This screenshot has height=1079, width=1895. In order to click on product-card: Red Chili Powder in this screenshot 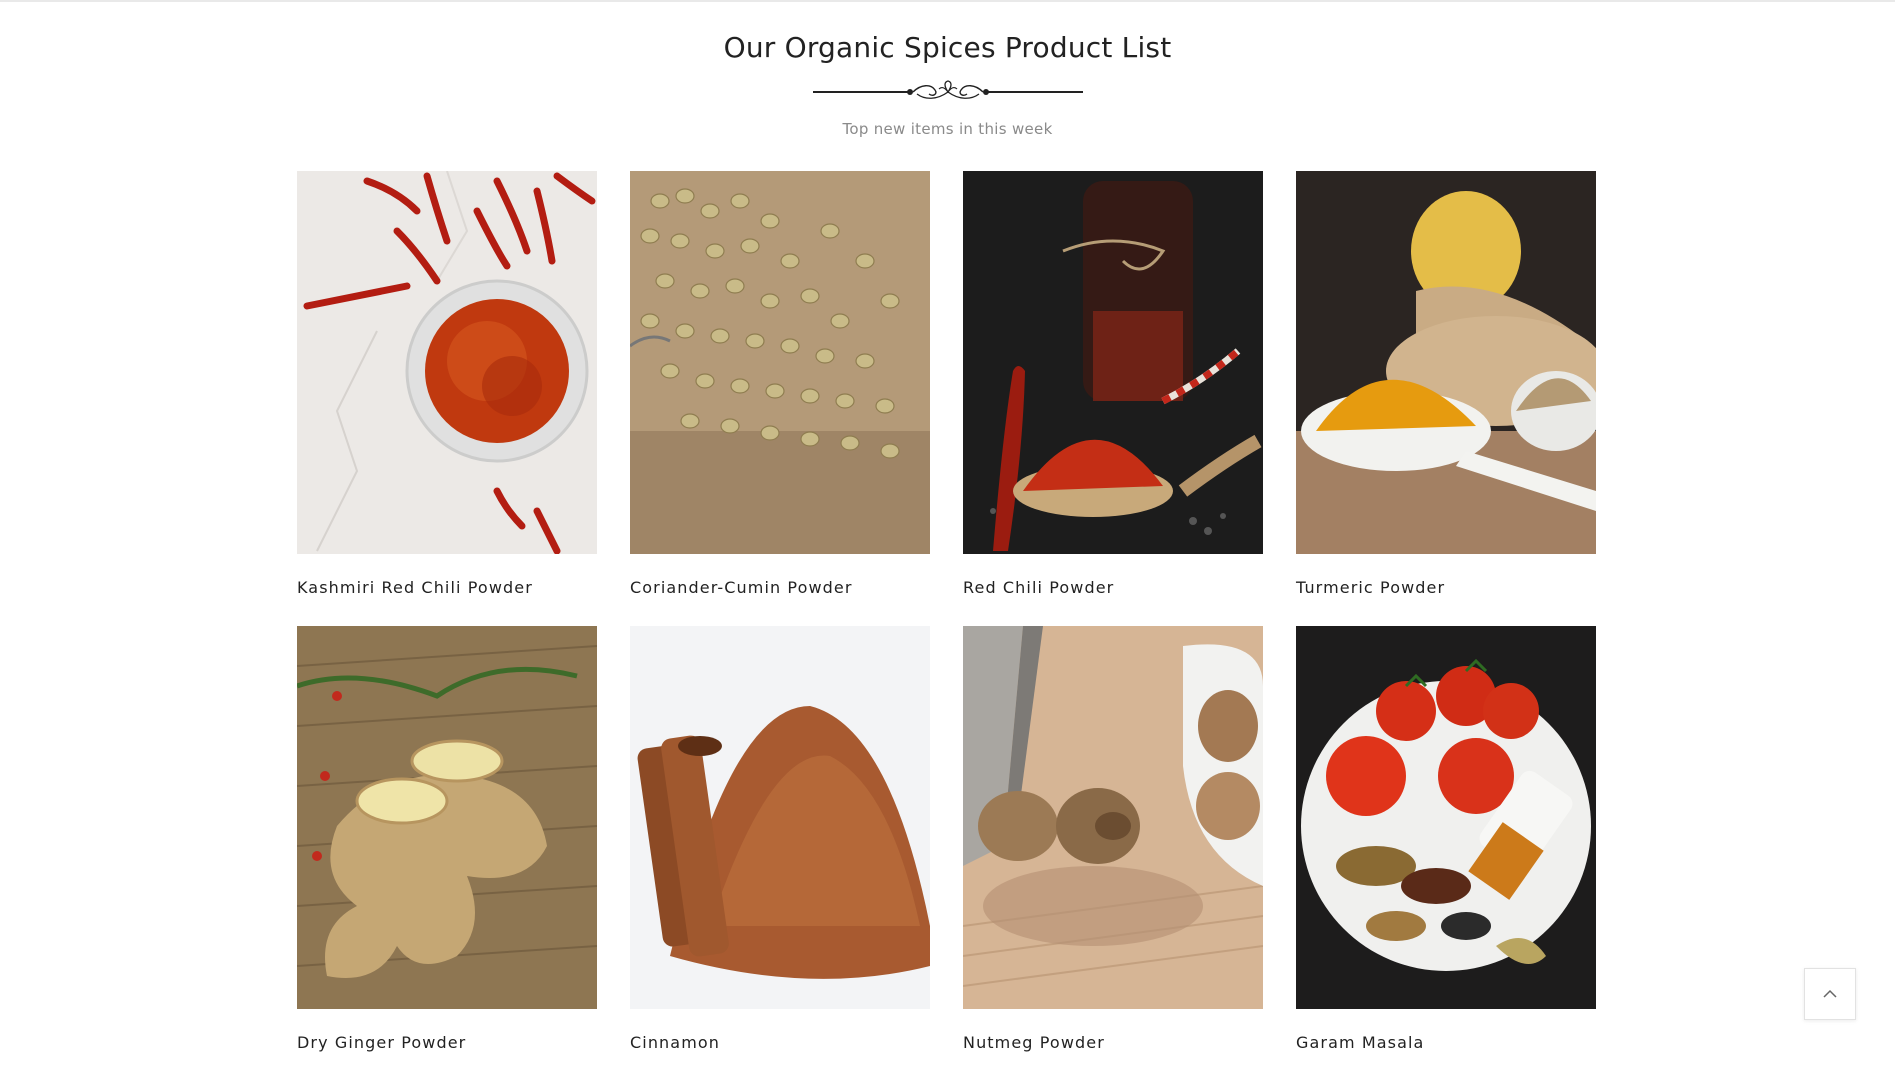, I will do `click(1113, 384)`.